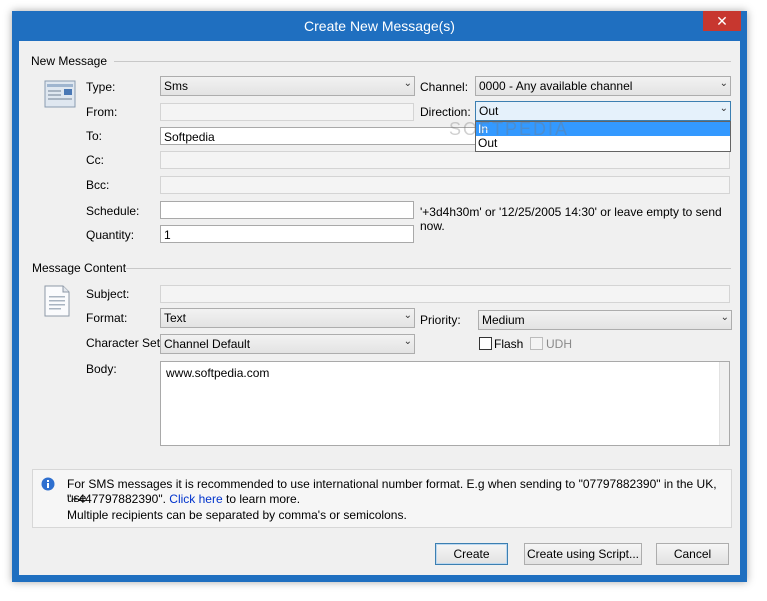 This screenshot has height=601, width=767. What do you see at coordinates (101, 369) in the screenshot?
I see `body-label: Body:` at bounding box center [101, 369].